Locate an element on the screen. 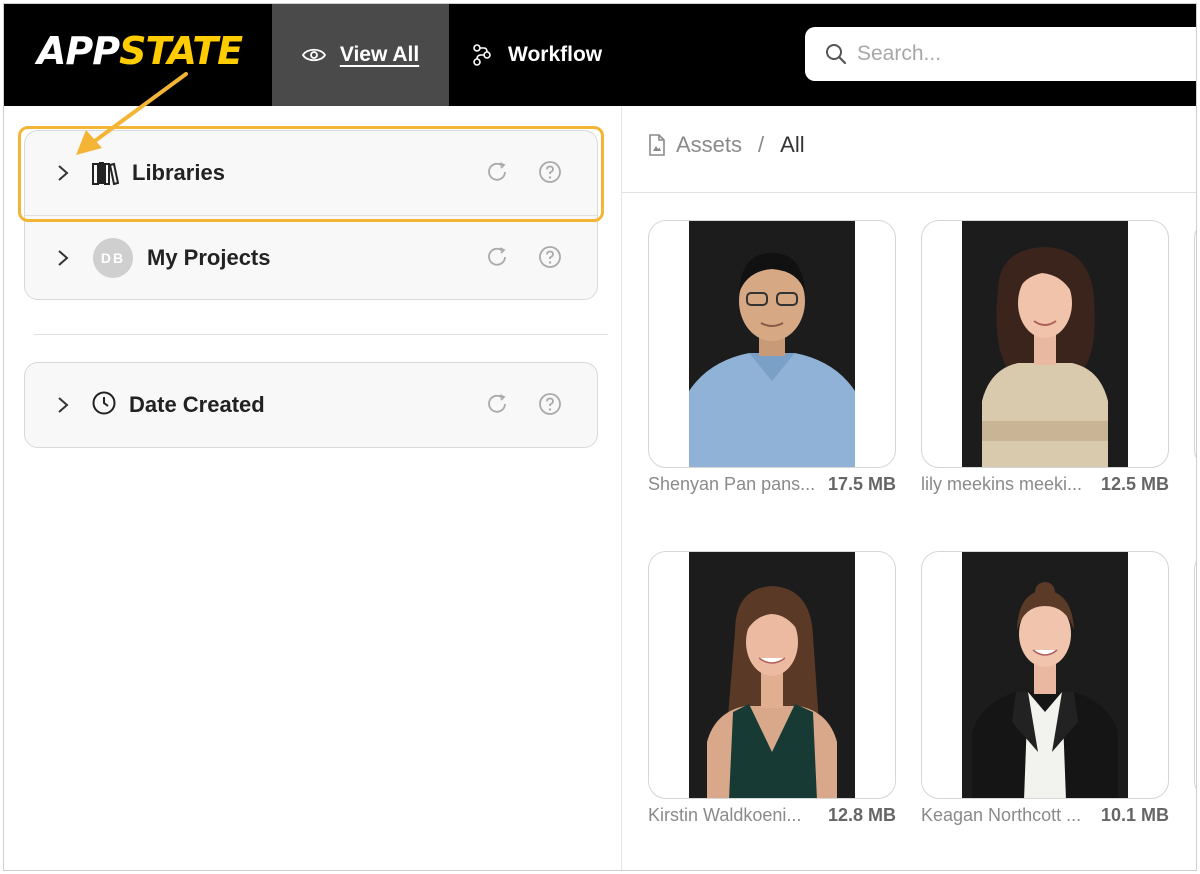 The image size is (1200, 874). search-icon is located at coordinates (836, 54).